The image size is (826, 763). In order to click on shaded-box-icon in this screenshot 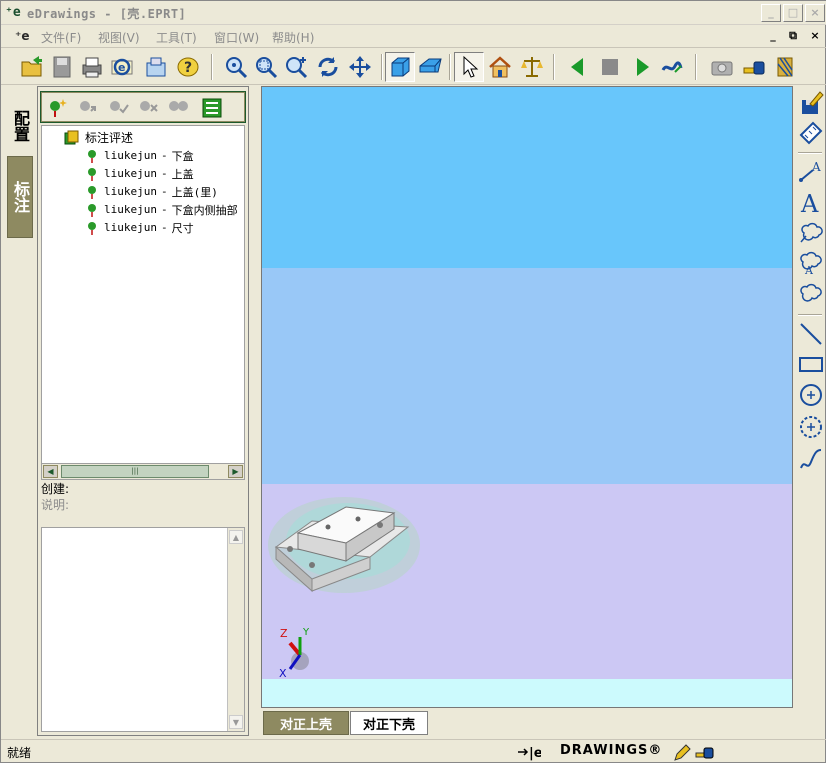, I will do `click(400, 67)`.